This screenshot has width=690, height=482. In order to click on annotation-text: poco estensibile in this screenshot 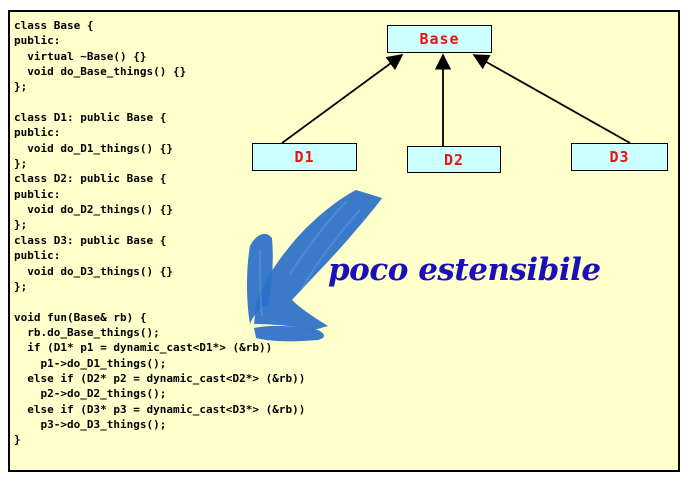, I will do `click(464, 270)`.